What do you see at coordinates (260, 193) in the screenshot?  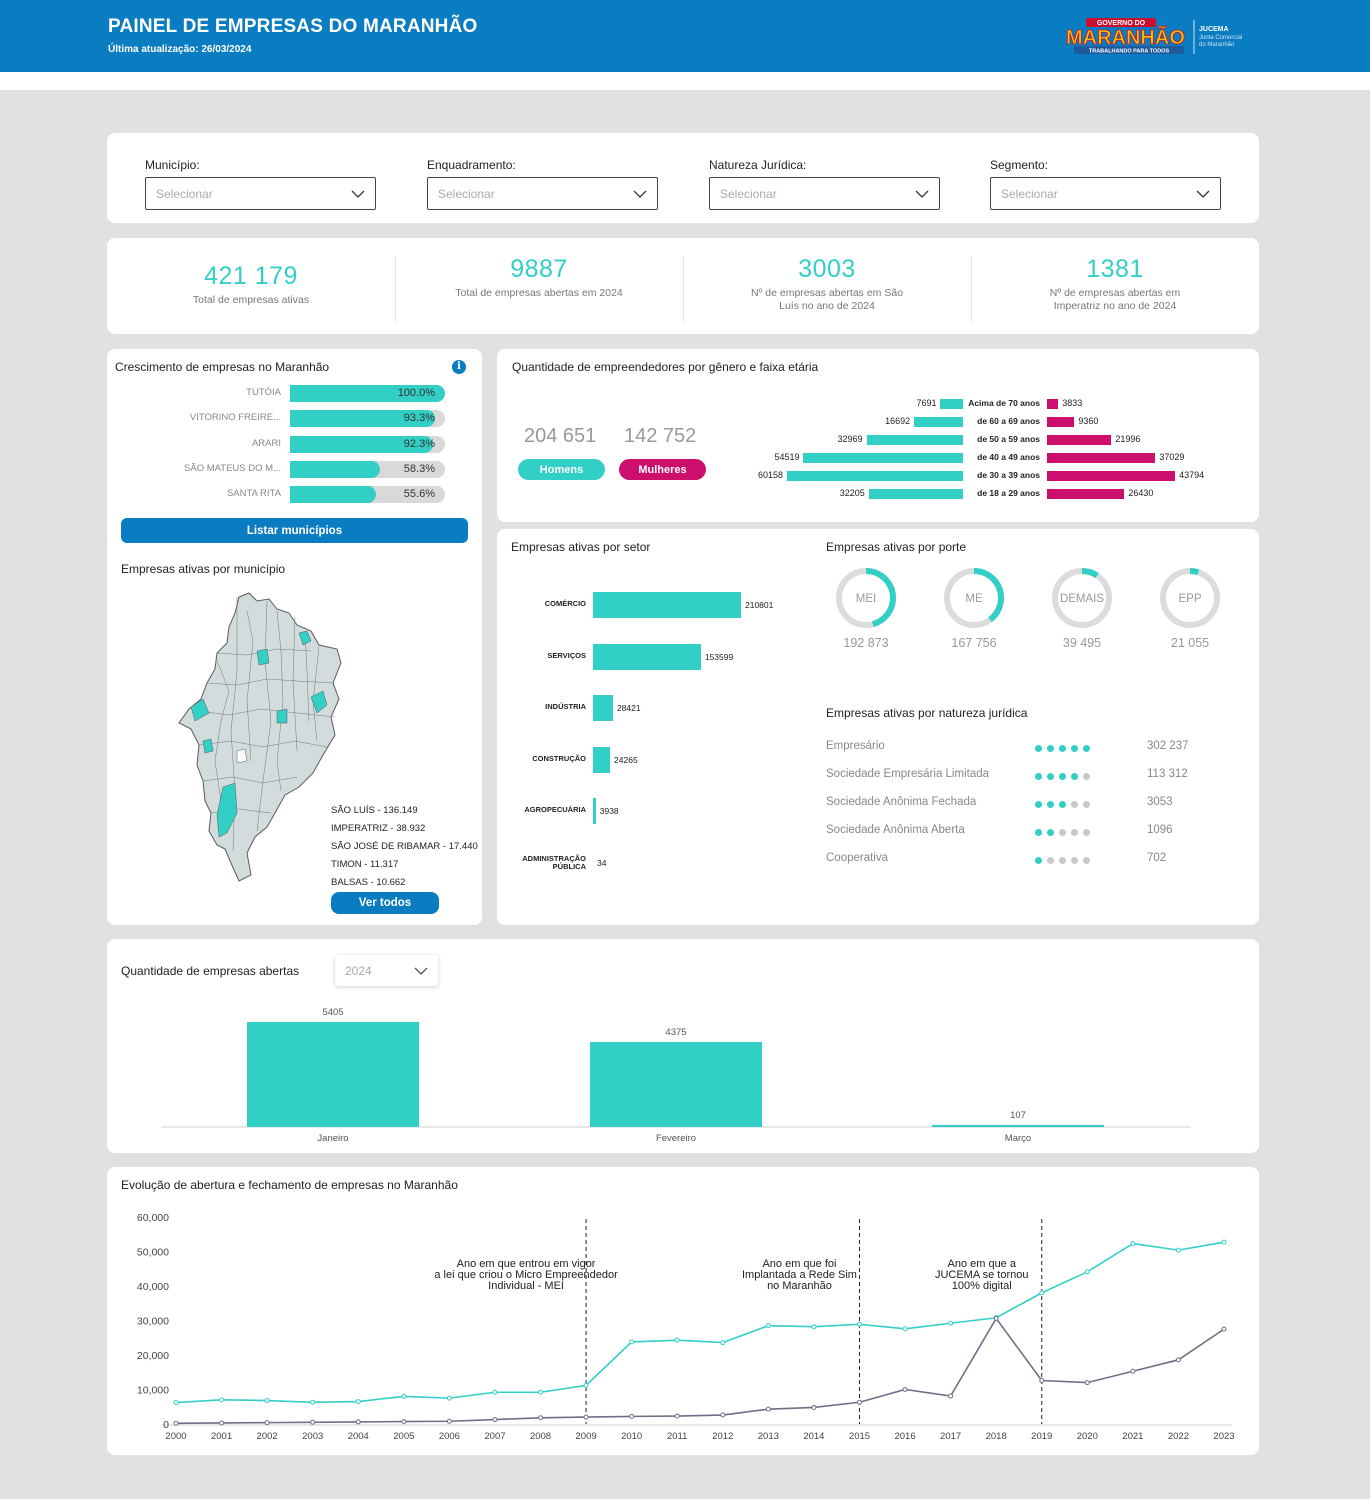 I see `municipio-select: Selecionar` at bounding box center [260, 193].